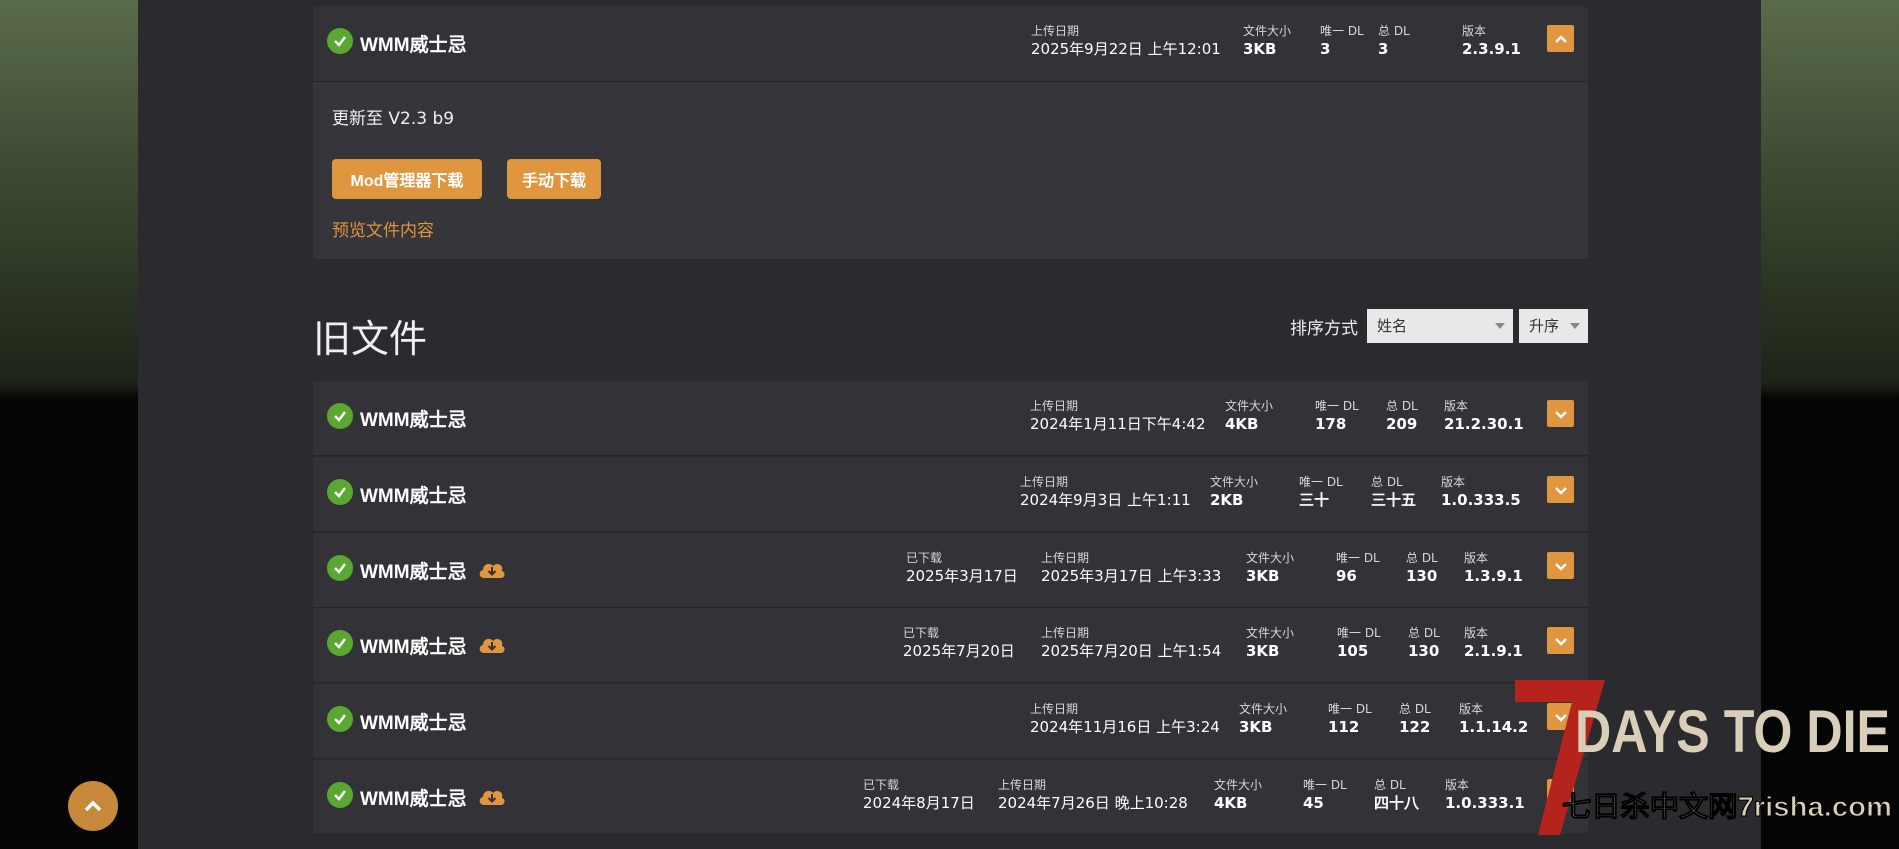 Image resolution: width=1899 pixels, height=849 pixels. I want to click on unique-dl-column: 唯一 DL 45, so click(1325, 795).